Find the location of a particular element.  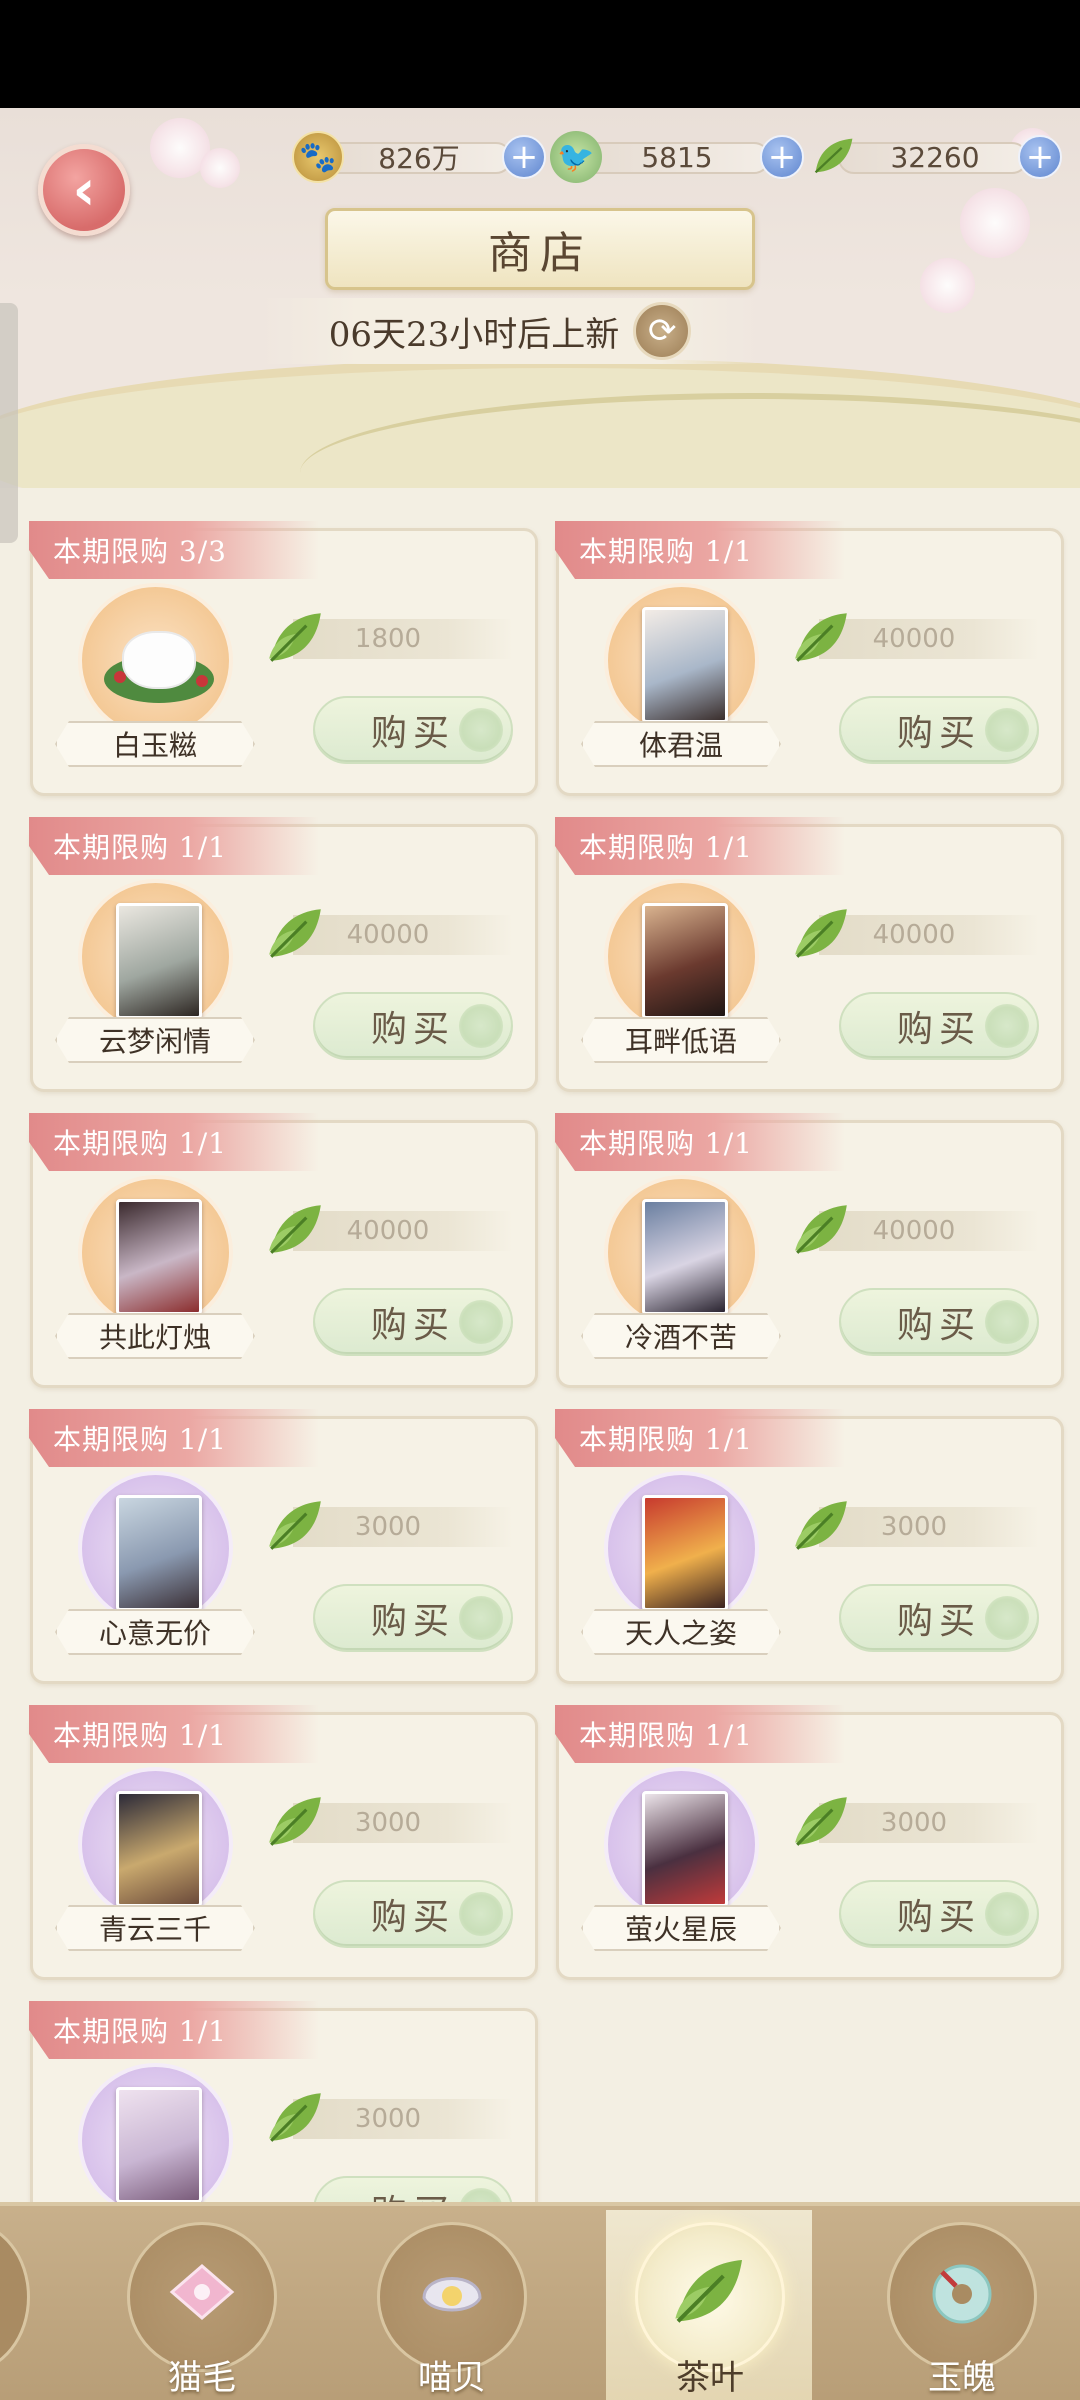

shop-item-card: 本期限购 1/1 冷酒不苦 40000 购买 is located at coordinates (809, 1250).